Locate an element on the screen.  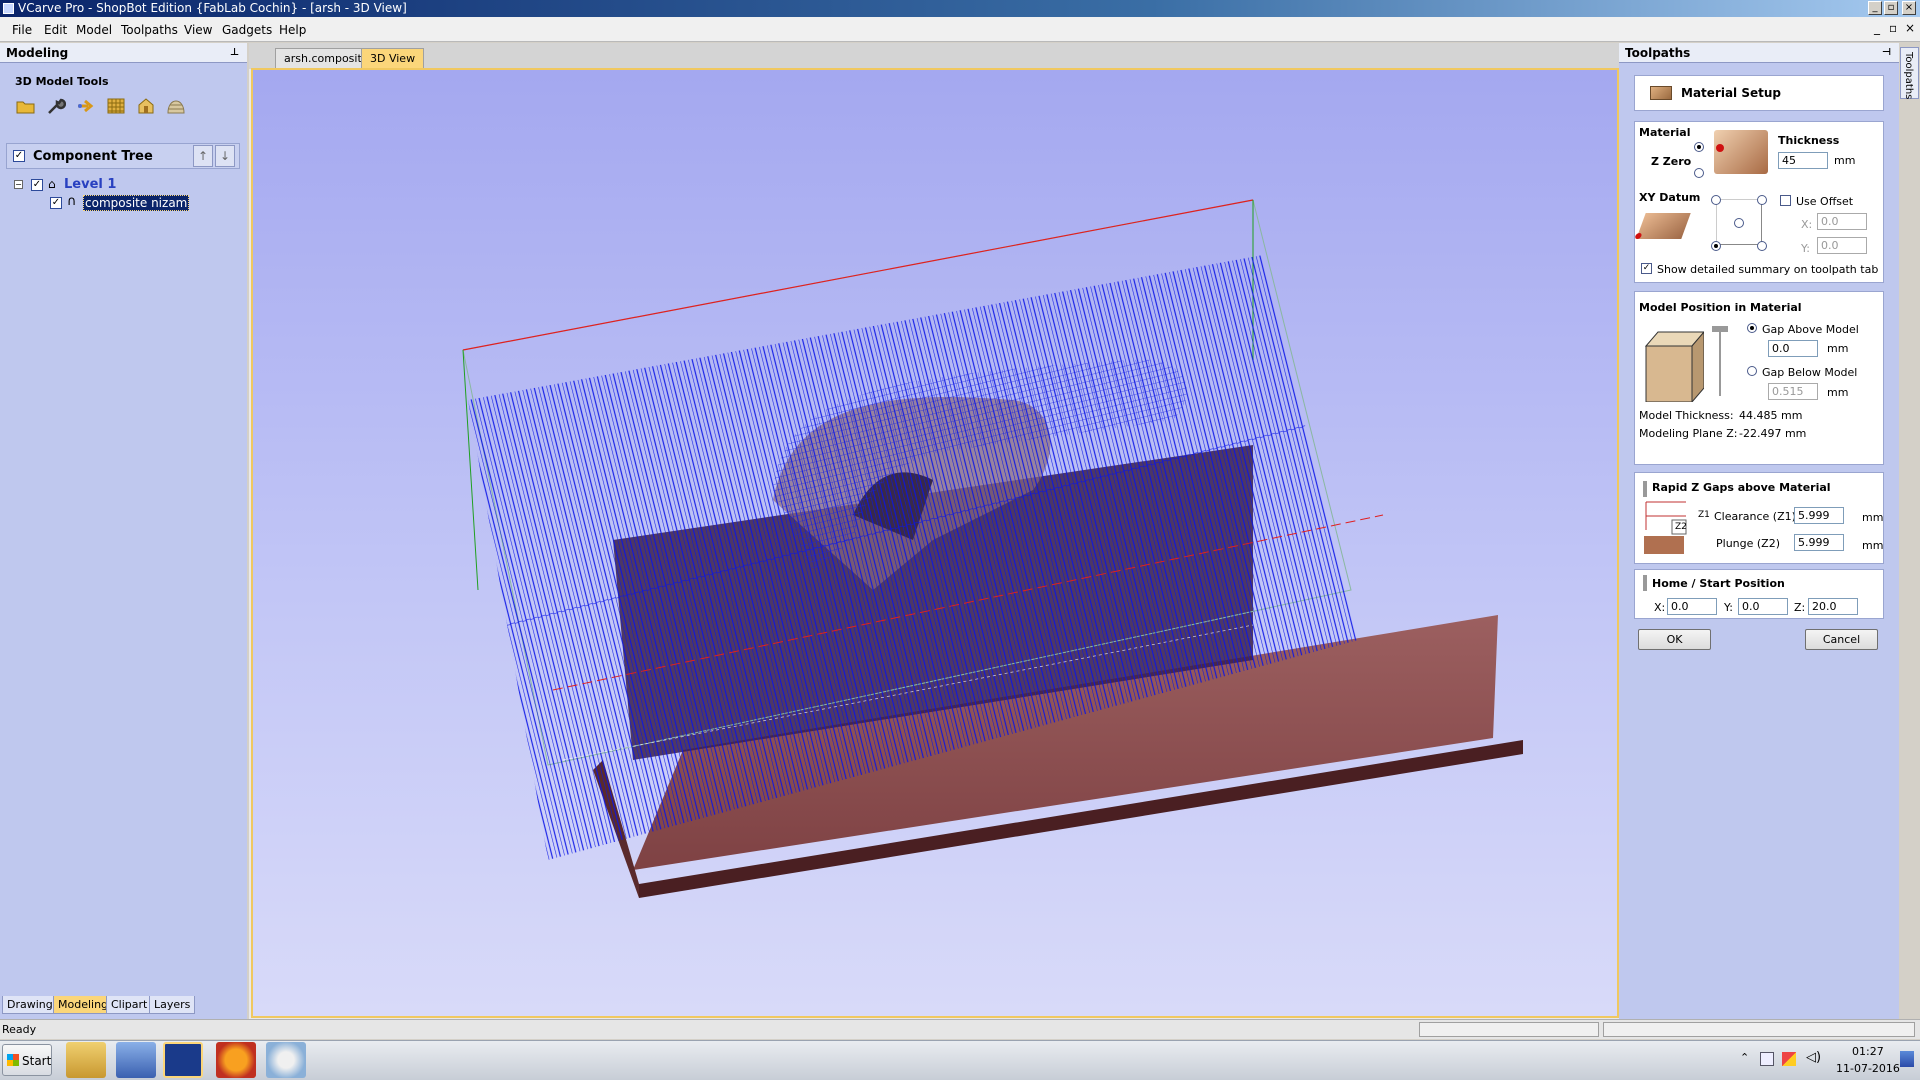
z-zero-label: Z Zero is located at coordinates (1671, 161).